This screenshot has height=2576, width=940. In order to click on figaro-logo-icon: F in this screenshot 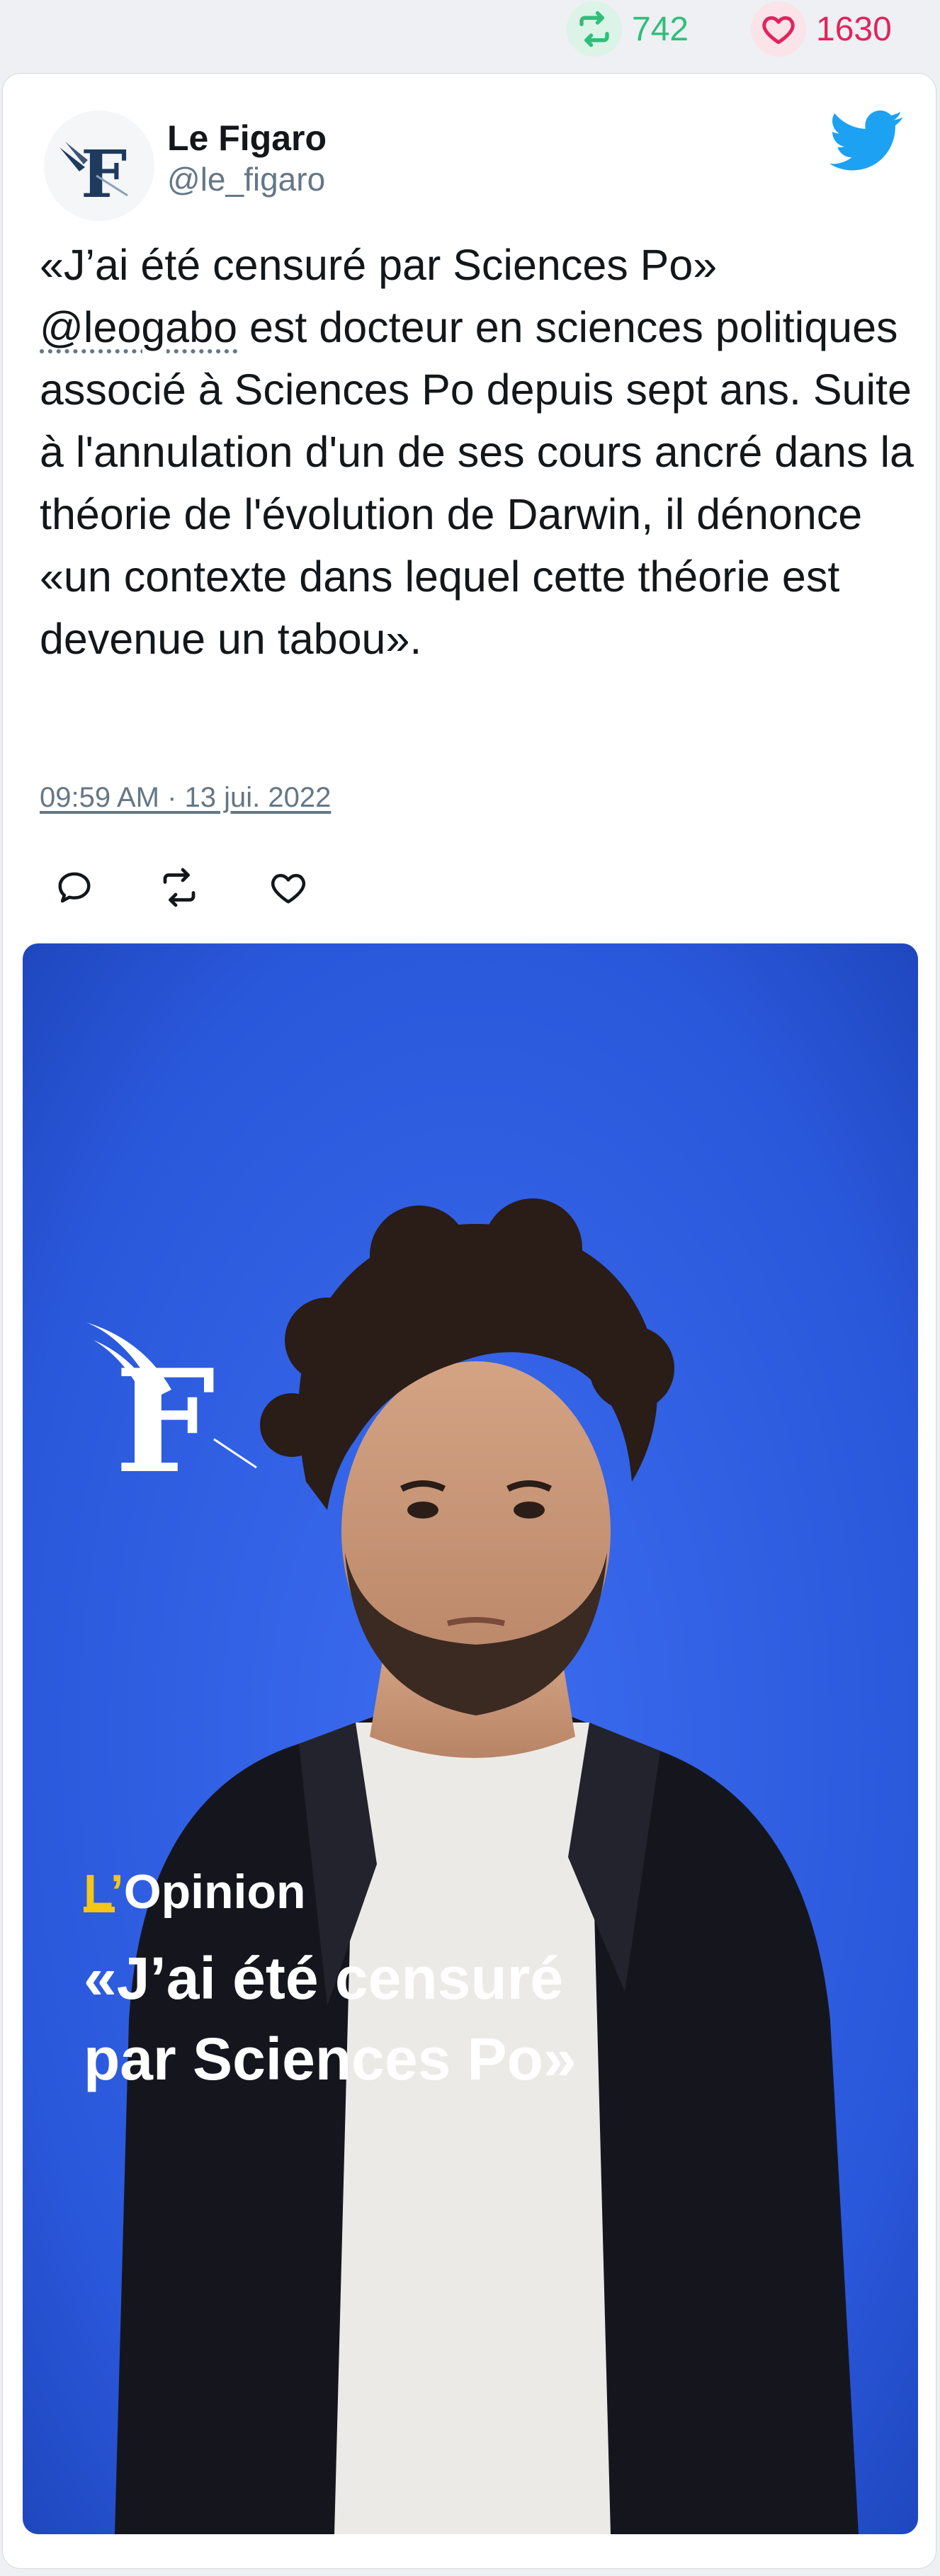, I will do `click(94, 174)`.